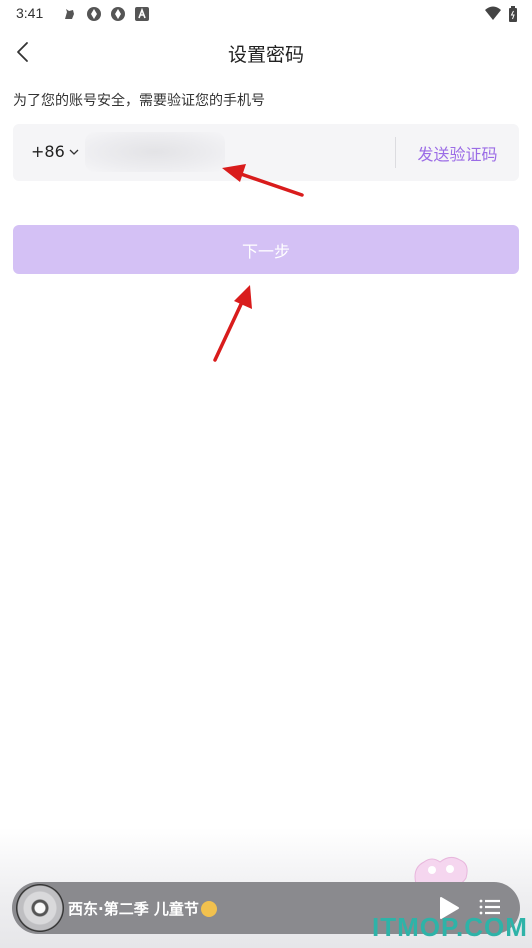  What do you see at coordinates (30, 13) in the screenshot?
I see `status-time: 3:41` at bounding box center [30, 13].